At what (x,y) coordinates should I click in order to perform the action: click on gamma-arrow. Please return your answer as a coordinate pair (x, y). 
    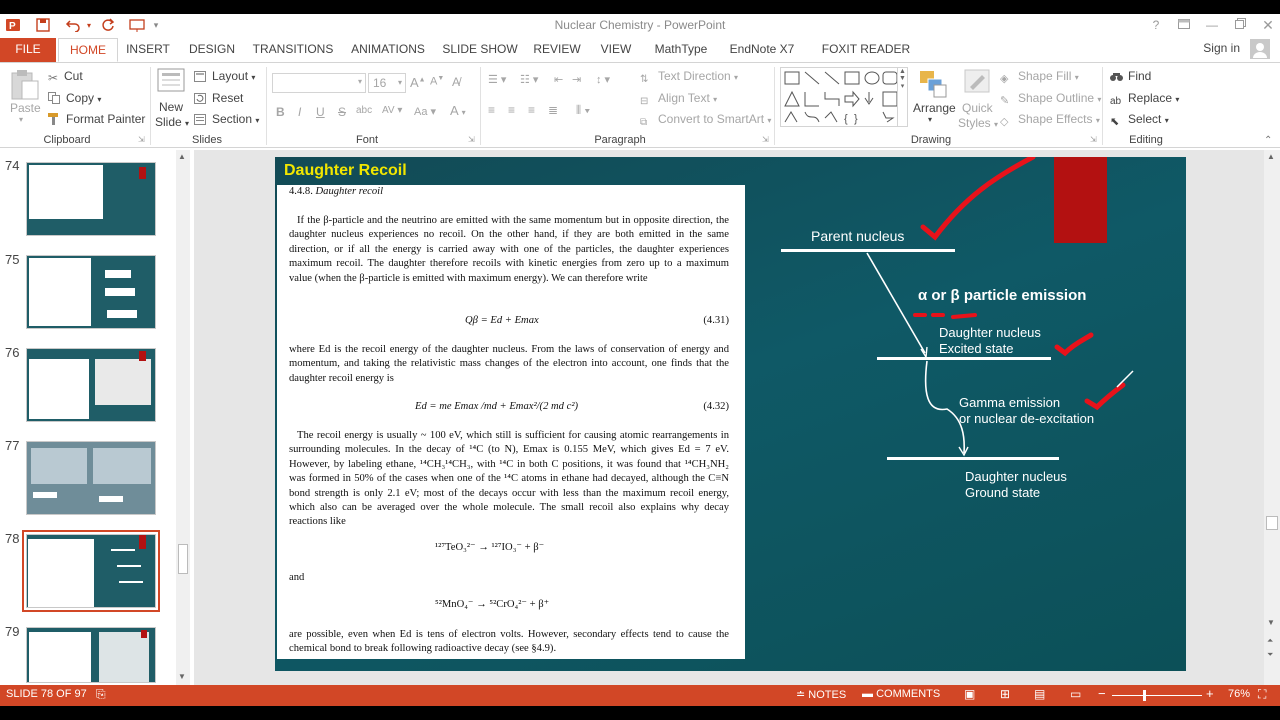
    Looking at the image, I should click on (945, 407).